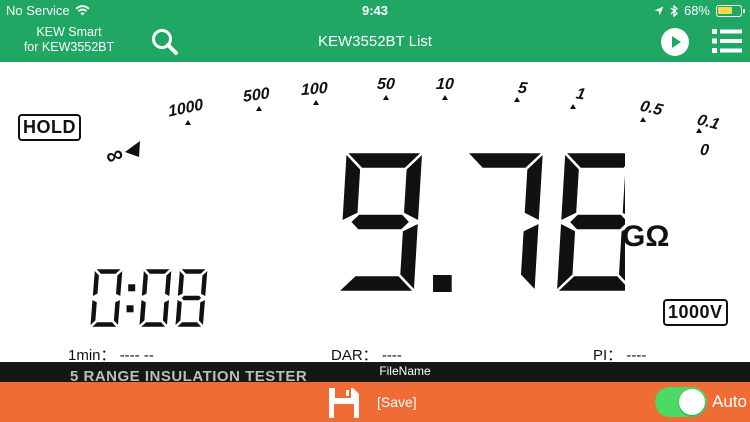  What do you see at coordinates (646, 236) in the screenshot?
I see `reading-unit: GΩ` at bounding box center [646, 236].